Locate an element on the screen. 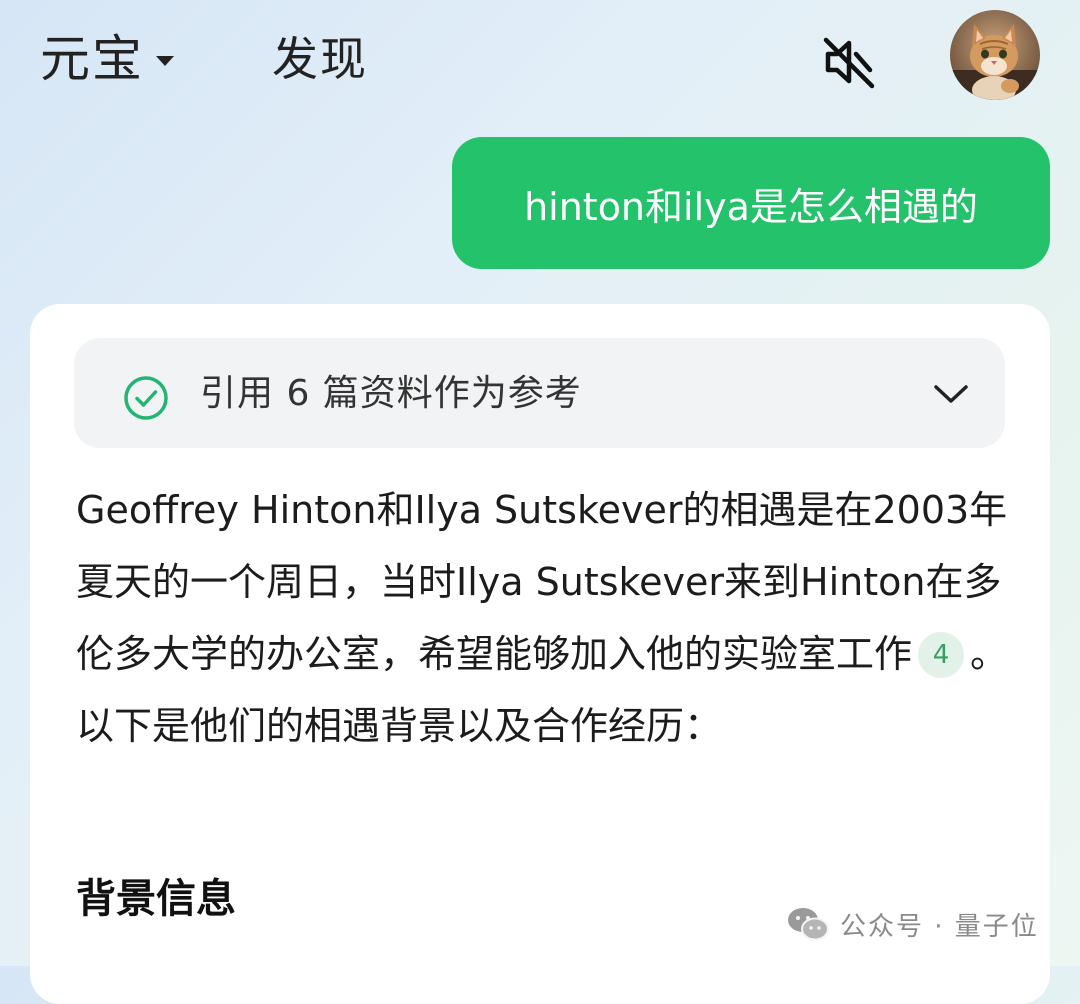 The width and height of the screenshot is (1080, 1004). discover-tab: 发现 is located at coordinates (320, 59).